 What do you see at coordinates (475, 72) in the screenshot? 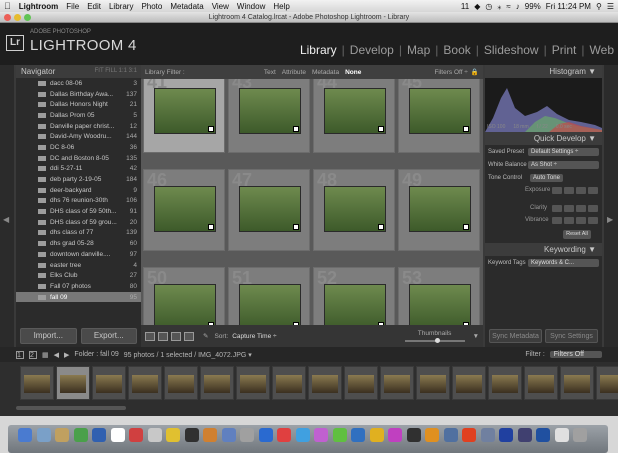
I see `lock-icon: 🔒` at bounding box center [475, 72].